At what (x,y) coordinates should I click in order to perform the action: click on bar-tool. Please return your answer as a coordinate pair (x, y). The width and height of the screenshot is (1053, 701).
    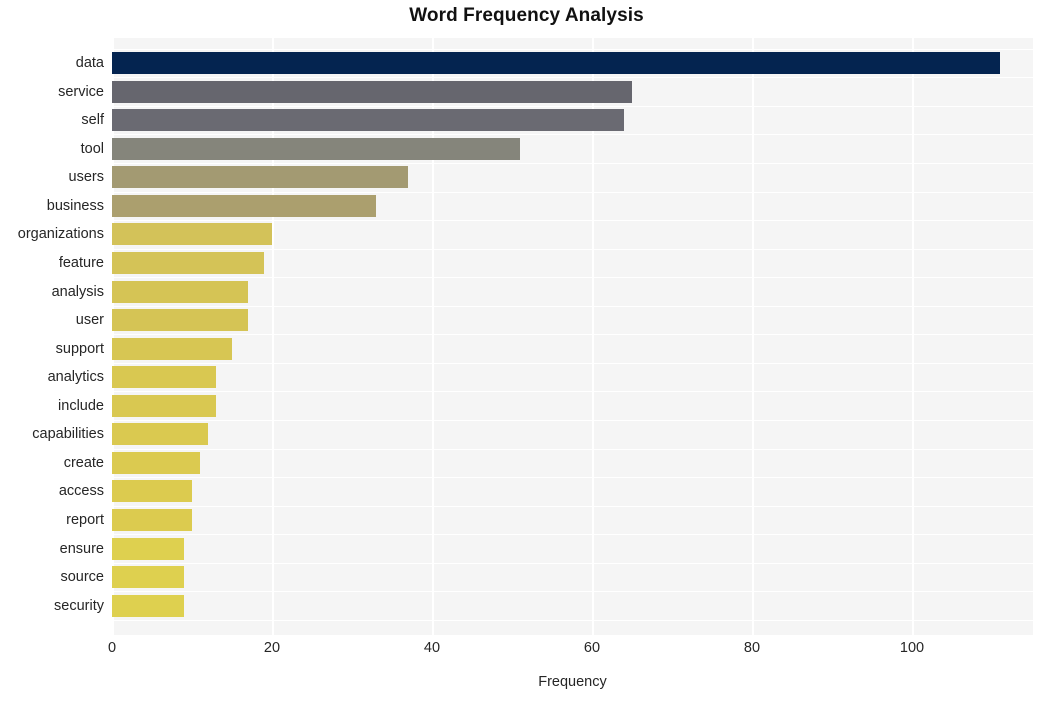
    Looking at the image, I should click on (316, 149).